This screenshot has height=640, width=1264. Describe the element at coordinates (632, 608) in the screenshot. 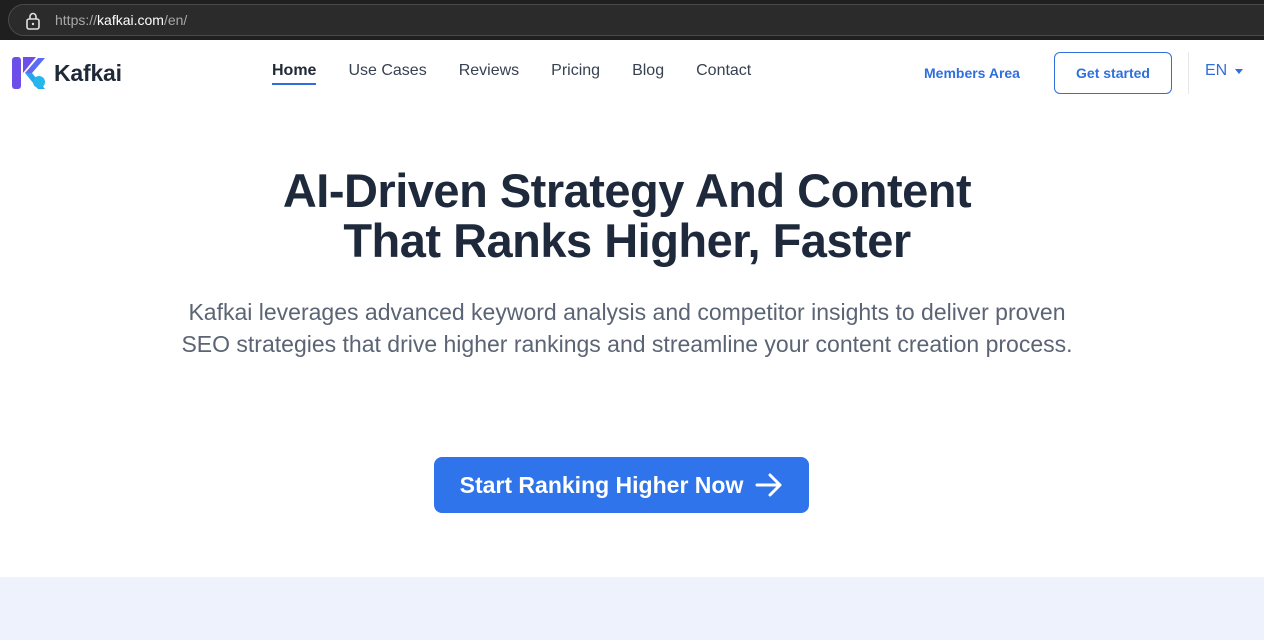

I see `next-section-band` at that location.